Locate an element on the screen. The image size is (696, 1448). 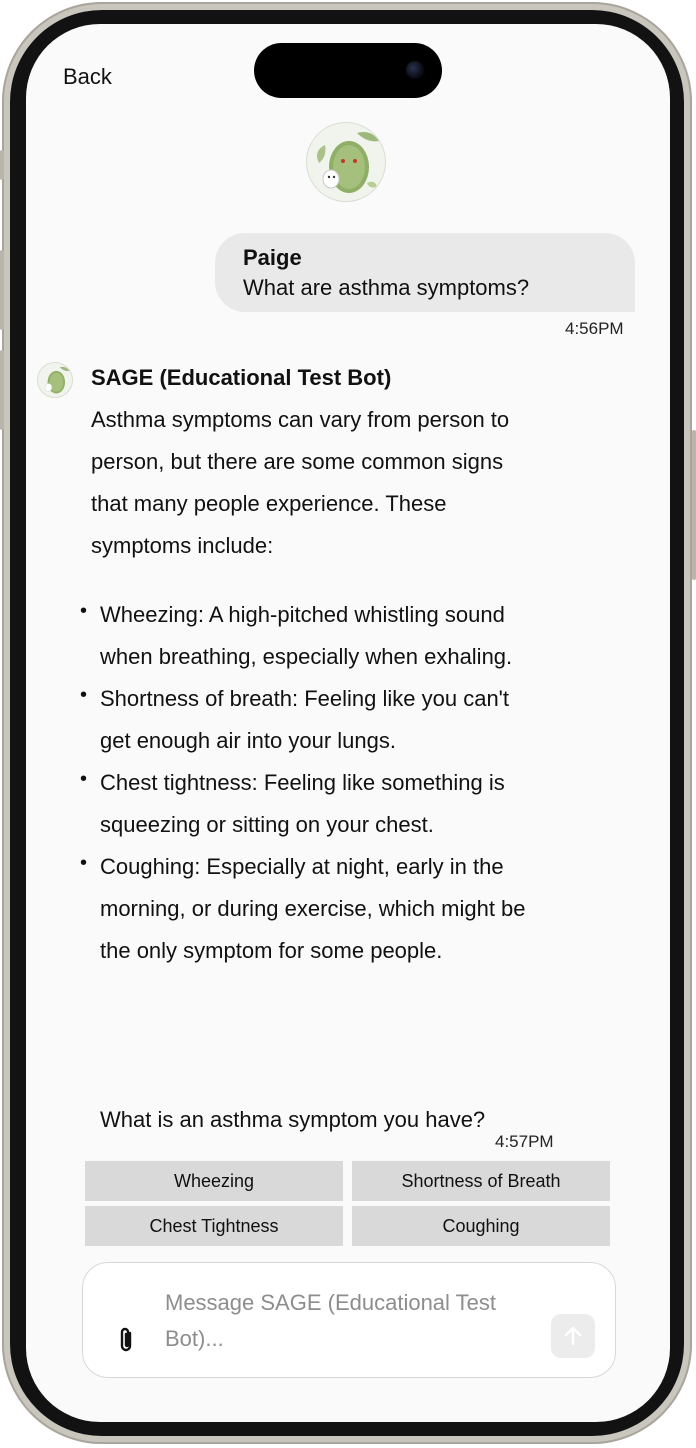
bot-avatar-large is located at coordinates (346, 162).